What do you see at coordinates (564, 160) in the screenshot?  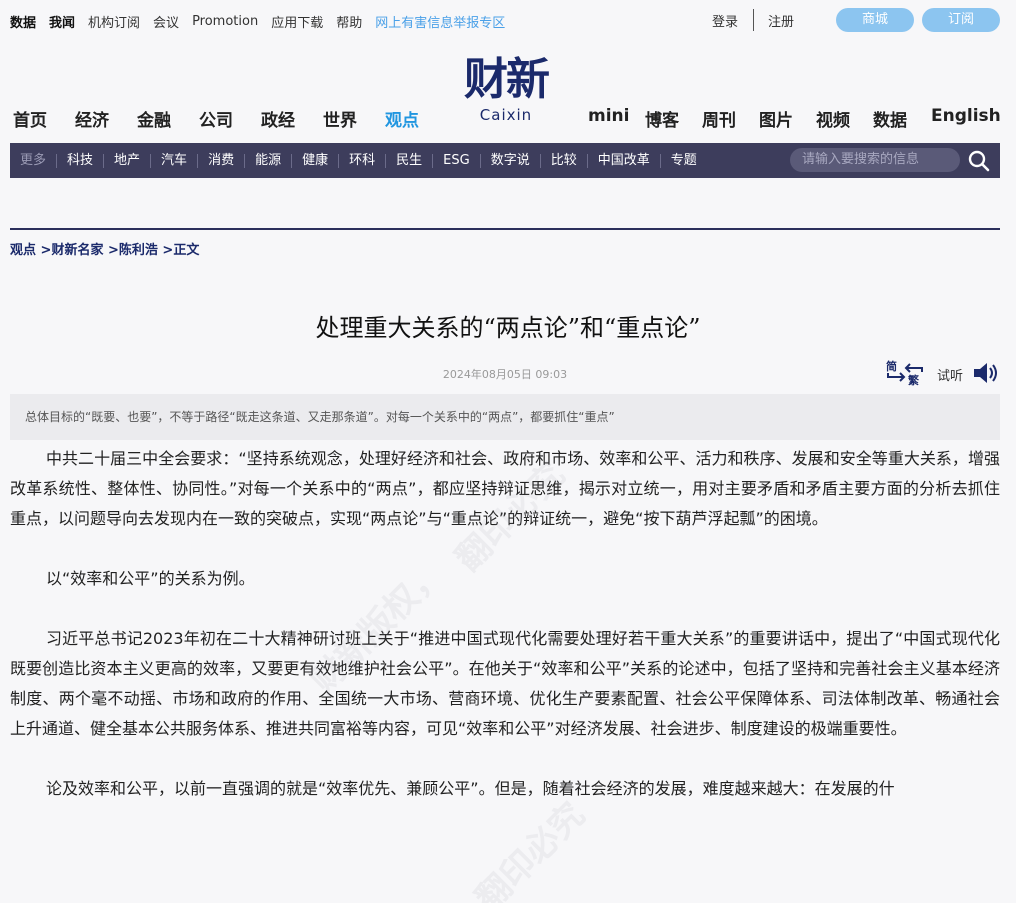 I see `subnav-compare: 比较` at bounding box center [564, 160].